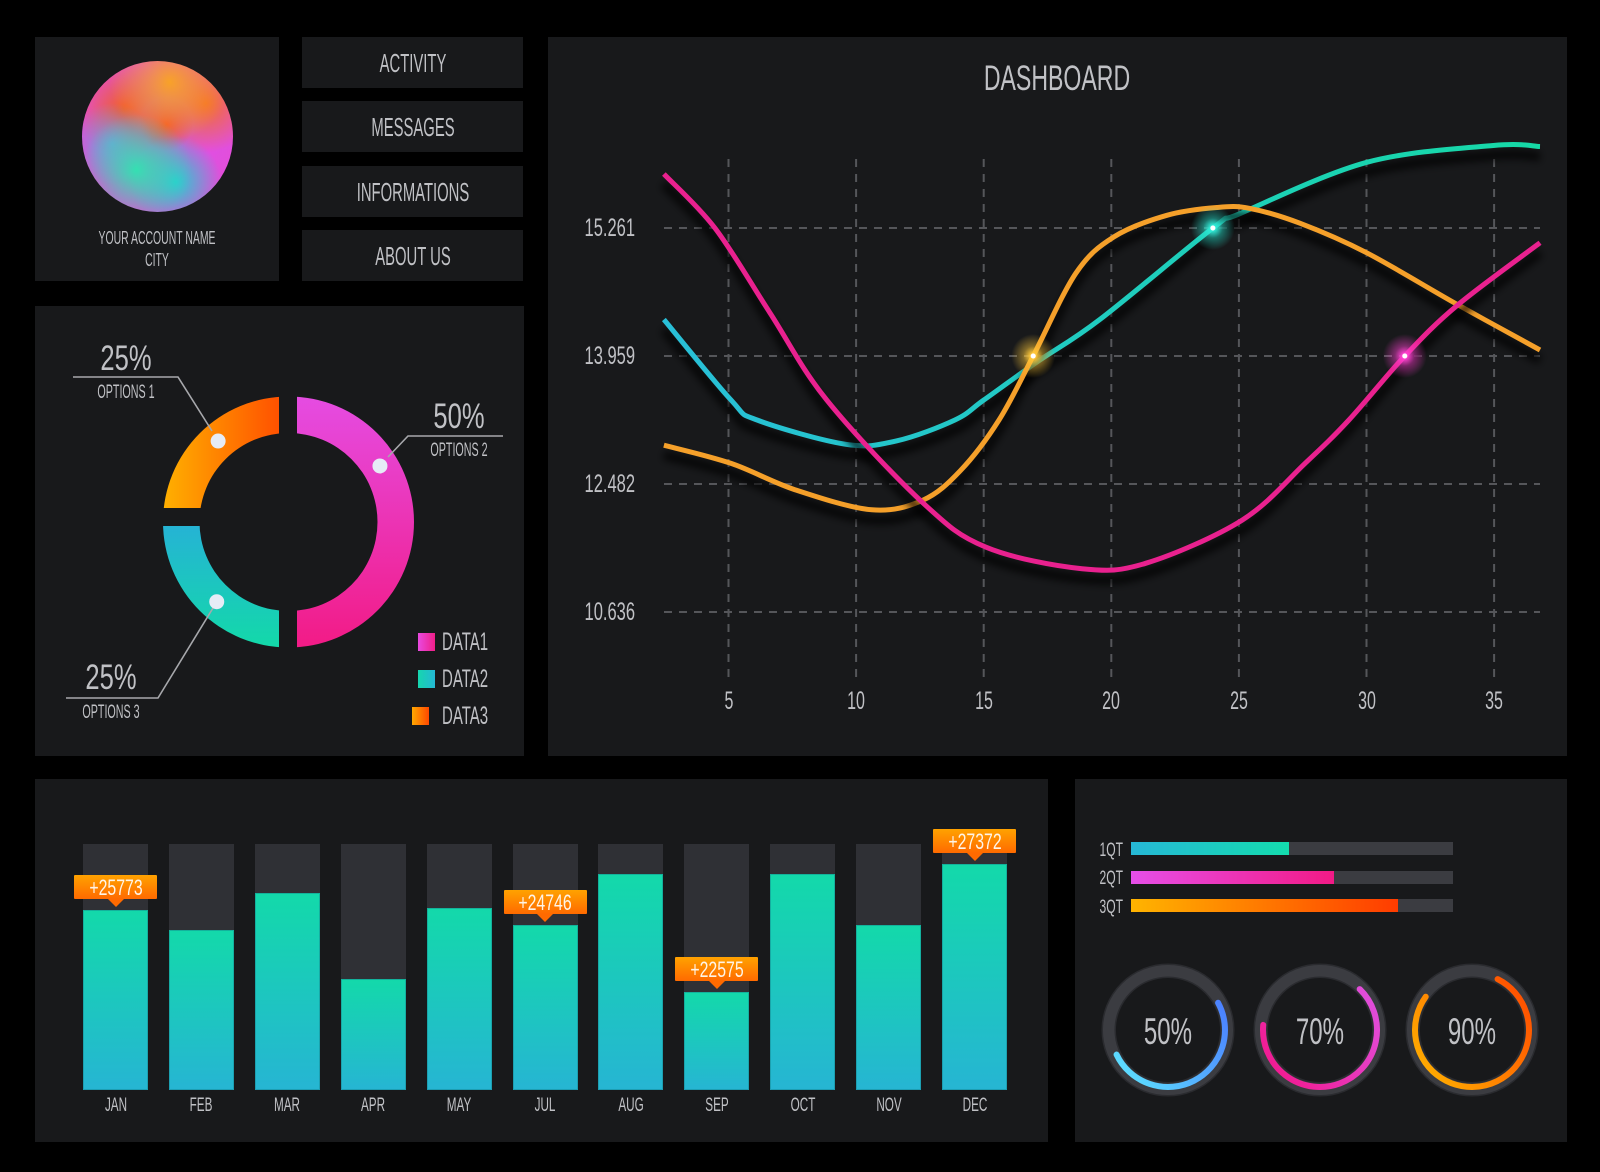  I want to click on callout-badge: +22575, so click(717, 969).